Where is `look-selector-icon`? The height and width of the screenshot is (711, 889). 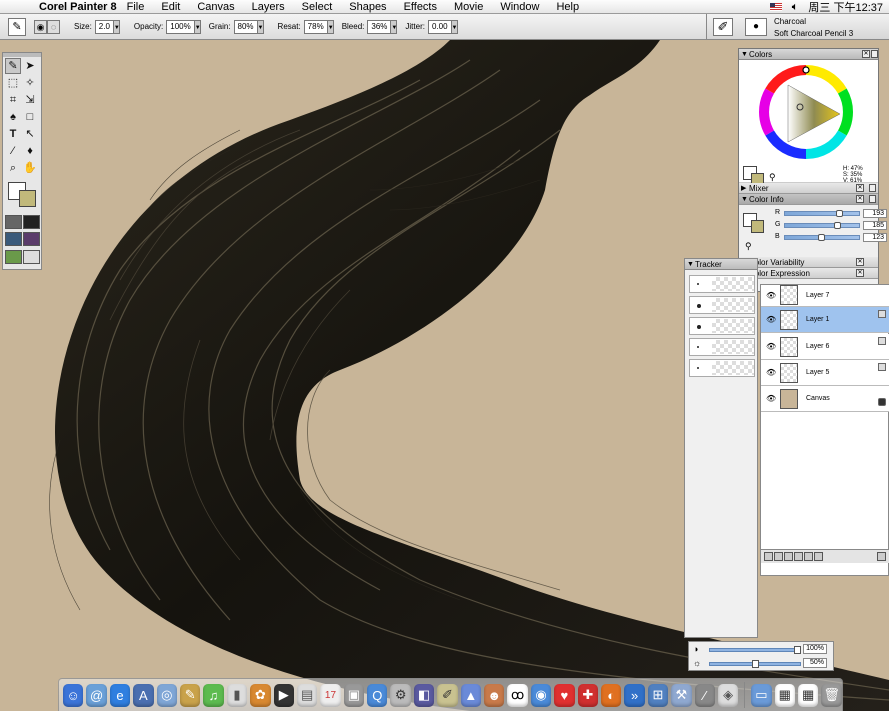
look-selector-icon is located at coordinates (31, 257).